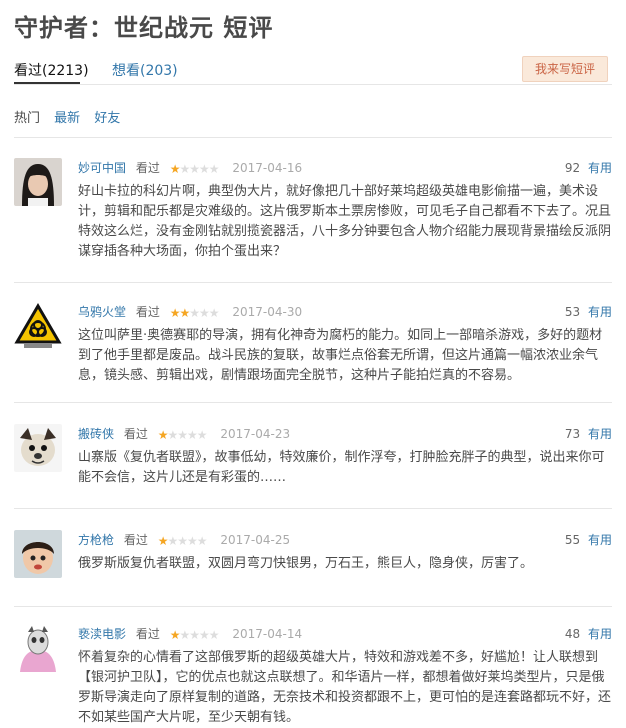 The width and height of the screenshot is (626, 728). What do you see at coordinates (27, 118) in the screenshot?
I see `filter-hot: 热门` at bounding box center [27, 118].